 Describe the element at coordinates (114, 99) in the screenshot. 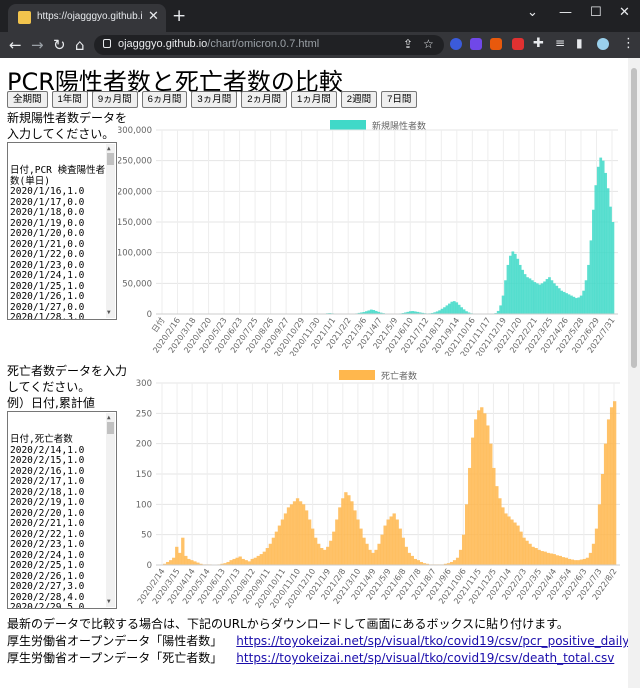

I see `period-button-9m: 9ヵ月間` at that location.